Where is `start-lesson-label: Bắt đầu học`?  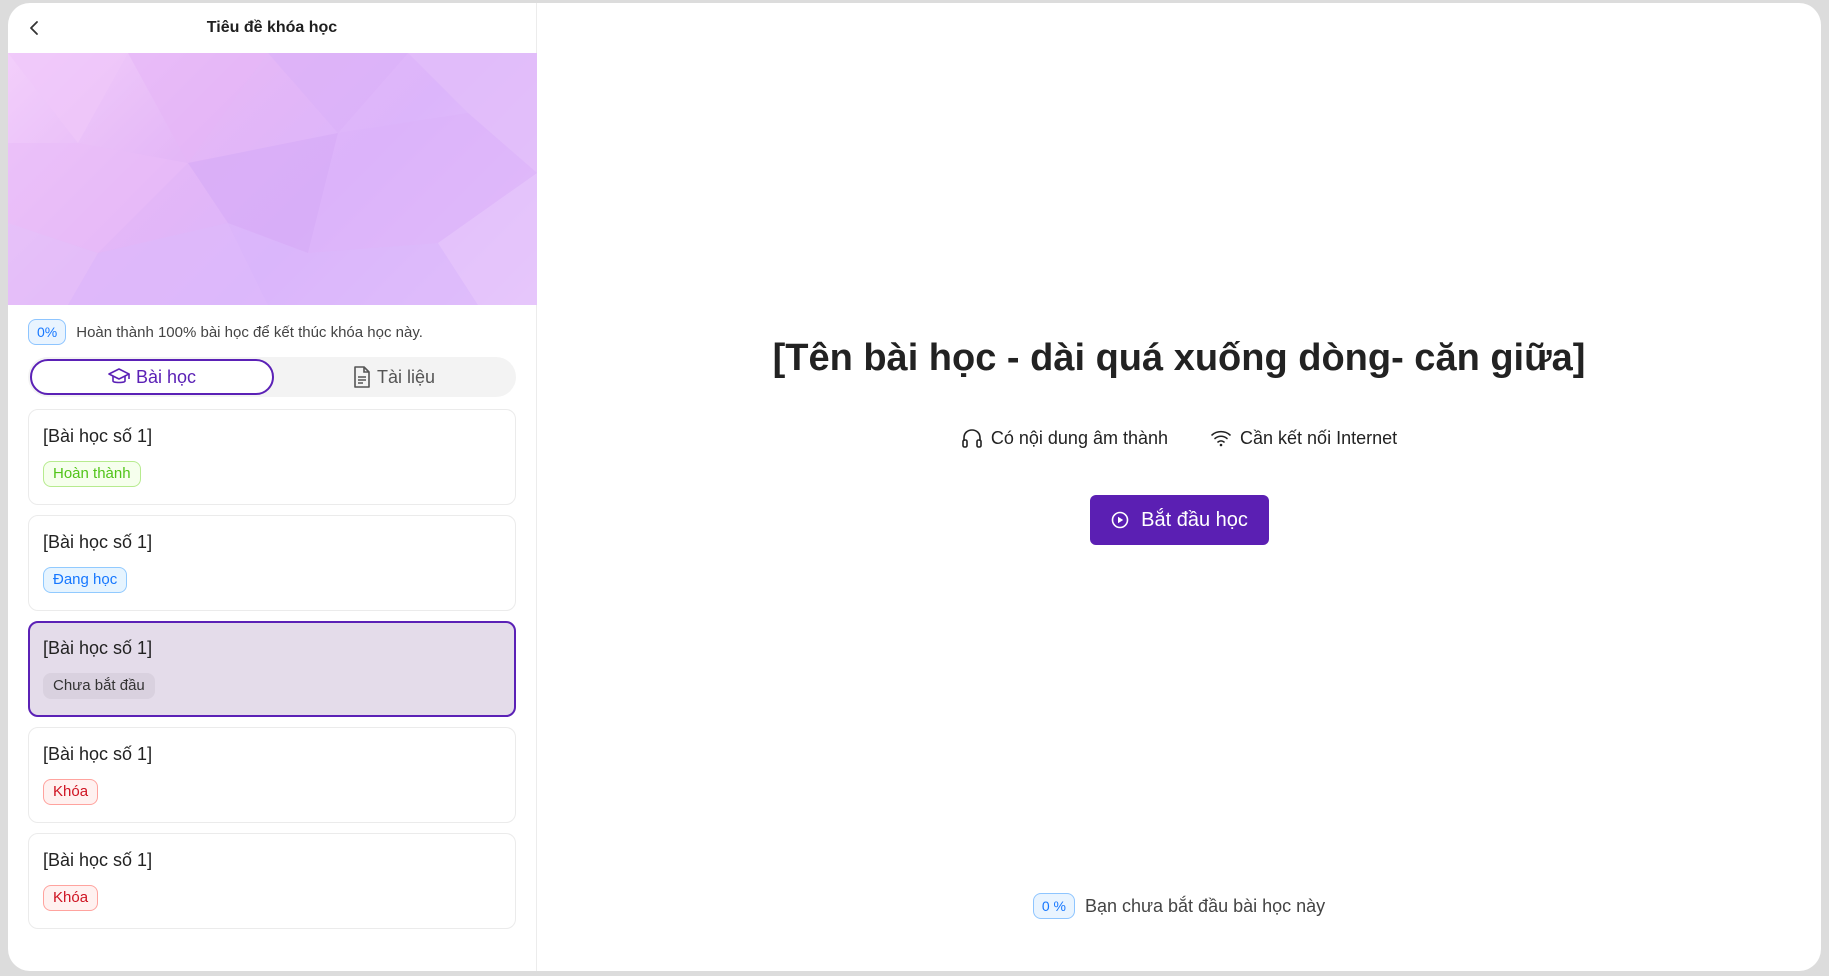 start-lesson-label: Bắt đầu học is located at coordinates (1194, 519).